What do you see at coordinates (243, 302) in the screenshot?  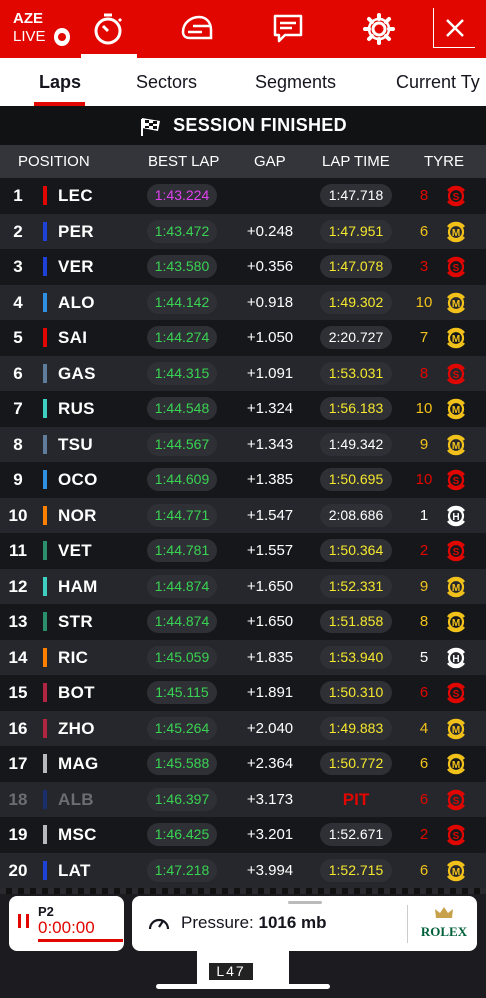 I see `table-row: 4 ALO 1:44.142 +0.918 1:49.302 10 M` at bounding box center [243, 302].